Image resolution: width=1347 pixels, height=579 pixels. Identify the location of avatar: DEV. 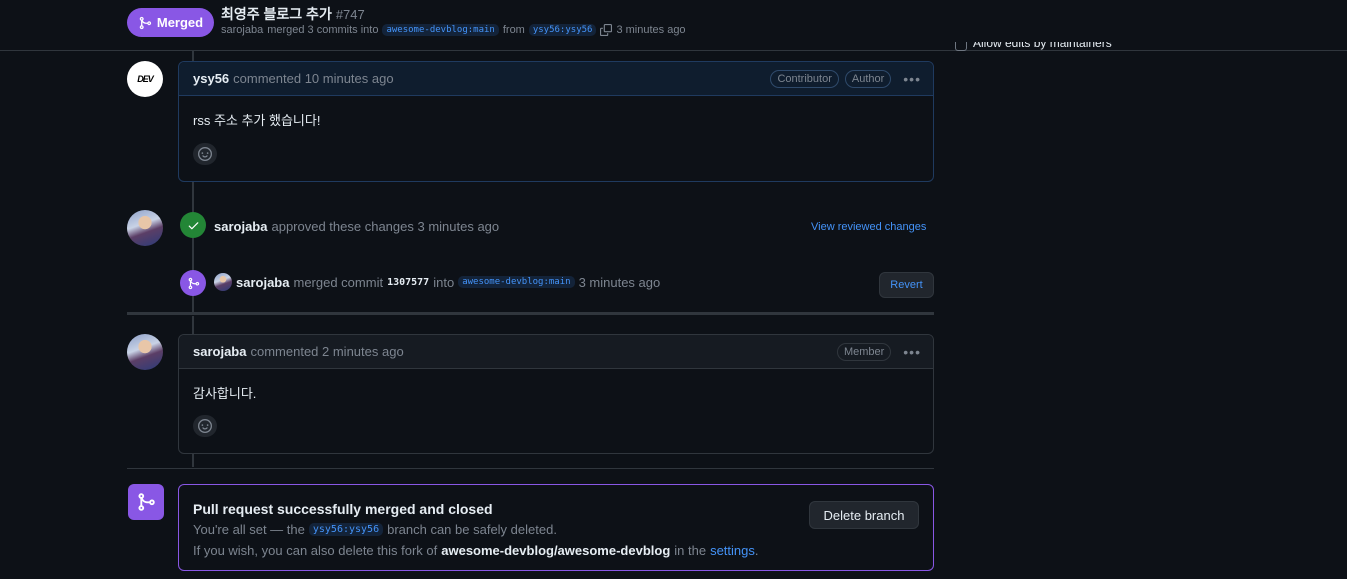
(145, 79).